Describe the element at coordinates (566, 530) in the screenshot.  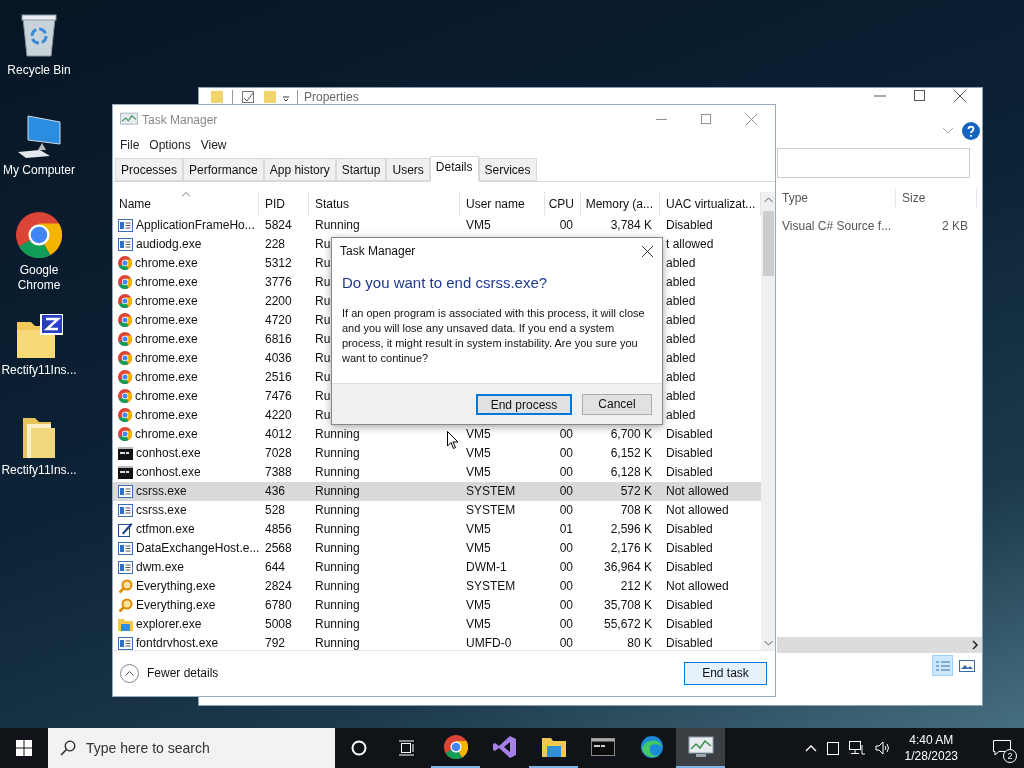
I see `table-cell-text: 01` at that location.